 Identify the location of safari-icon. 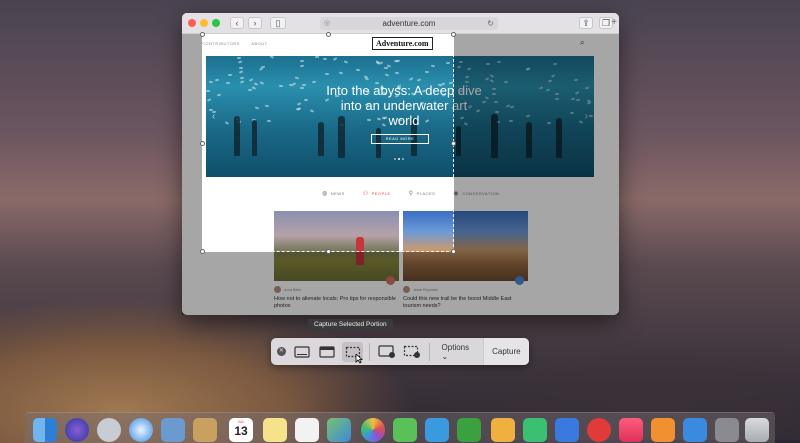
(141, 430).